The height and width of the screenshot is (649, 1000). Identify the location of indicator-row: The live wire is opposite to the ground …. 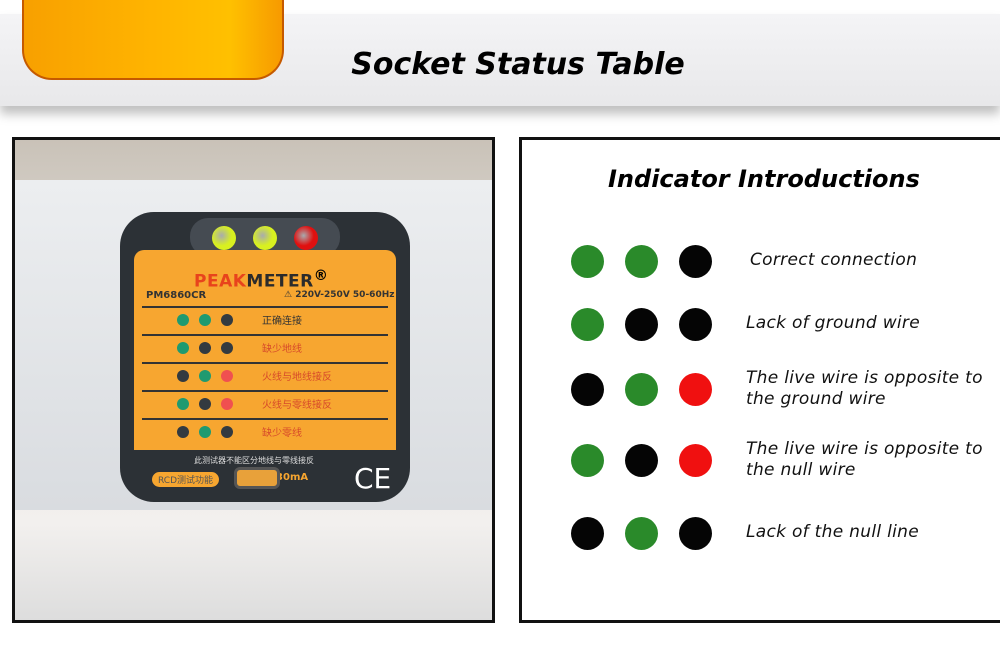
(761, 389).